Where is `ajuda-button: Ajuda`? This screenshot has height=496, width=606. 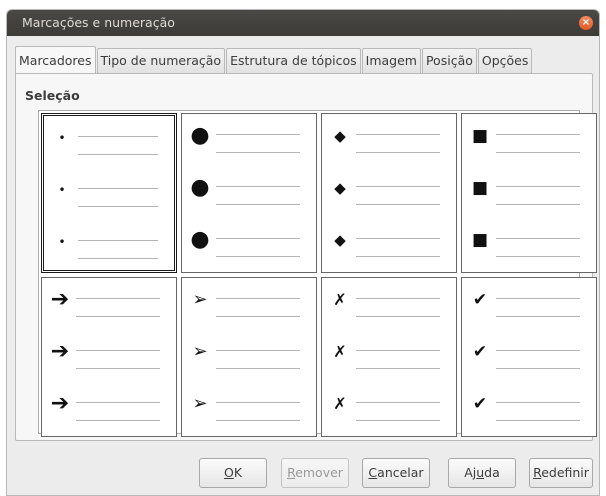
ajuda-button: Ajuda is located at coordinates (482, 473).